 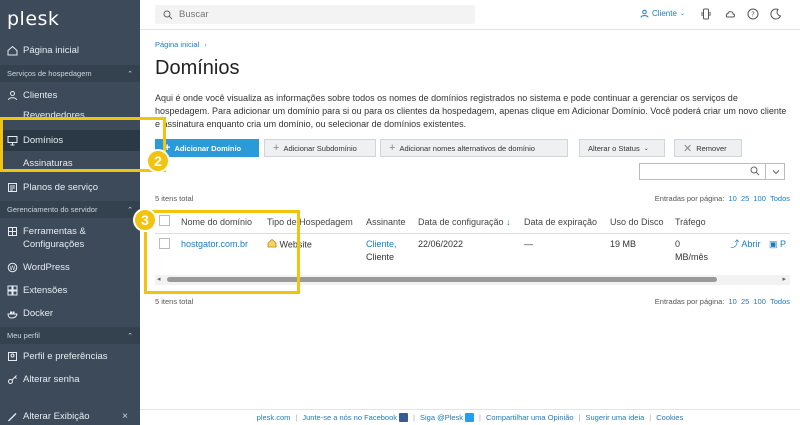 I want to click on button-label: Adicionar Domínio, so click(x=208, y=148).